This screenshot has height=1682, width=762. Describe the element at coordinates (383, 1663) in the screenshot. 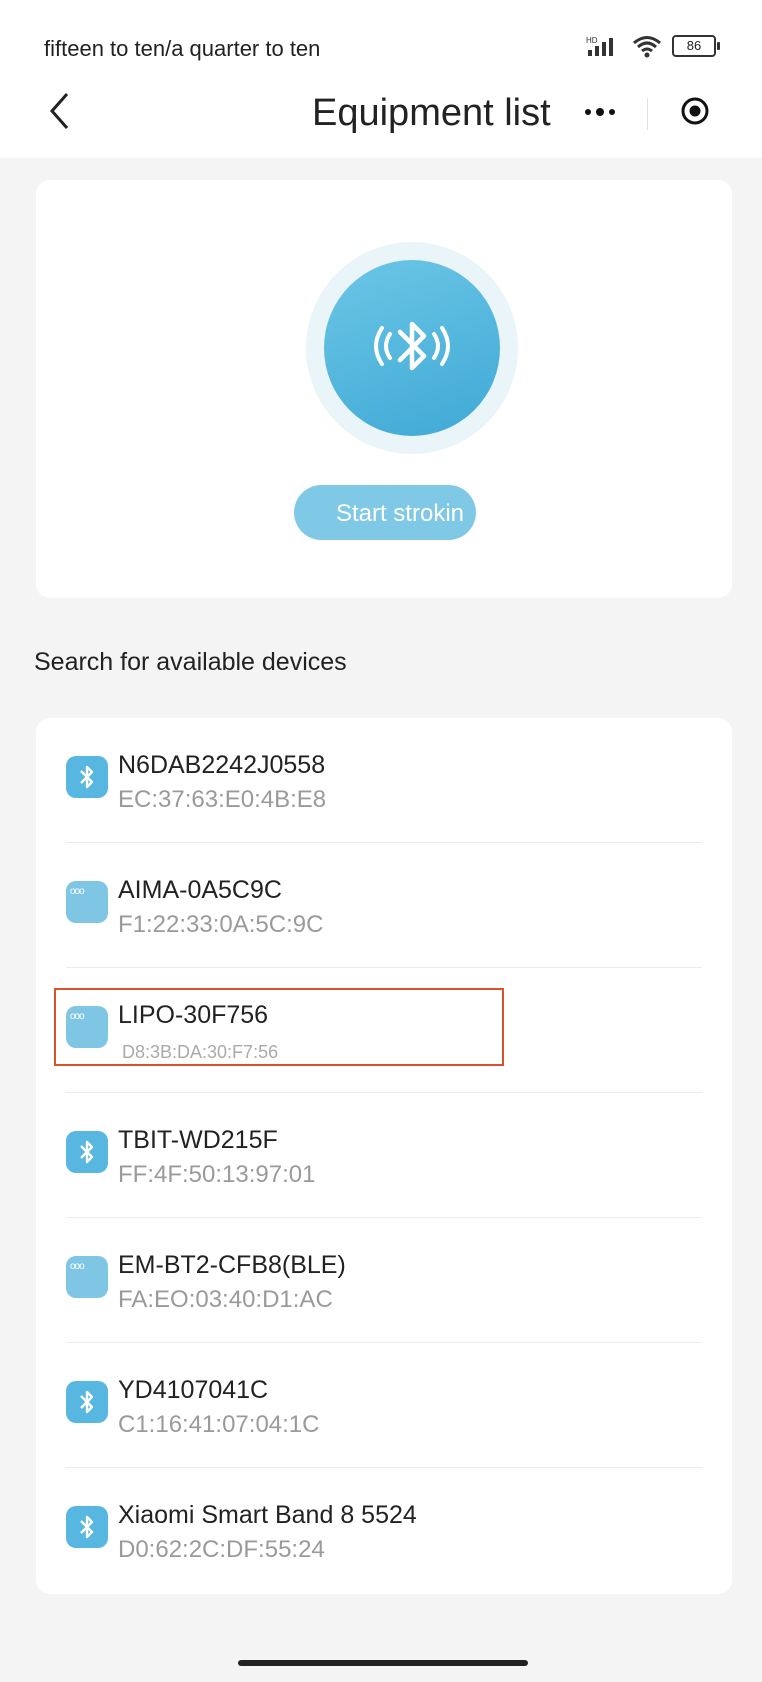

I see `home-indicator` at that location.